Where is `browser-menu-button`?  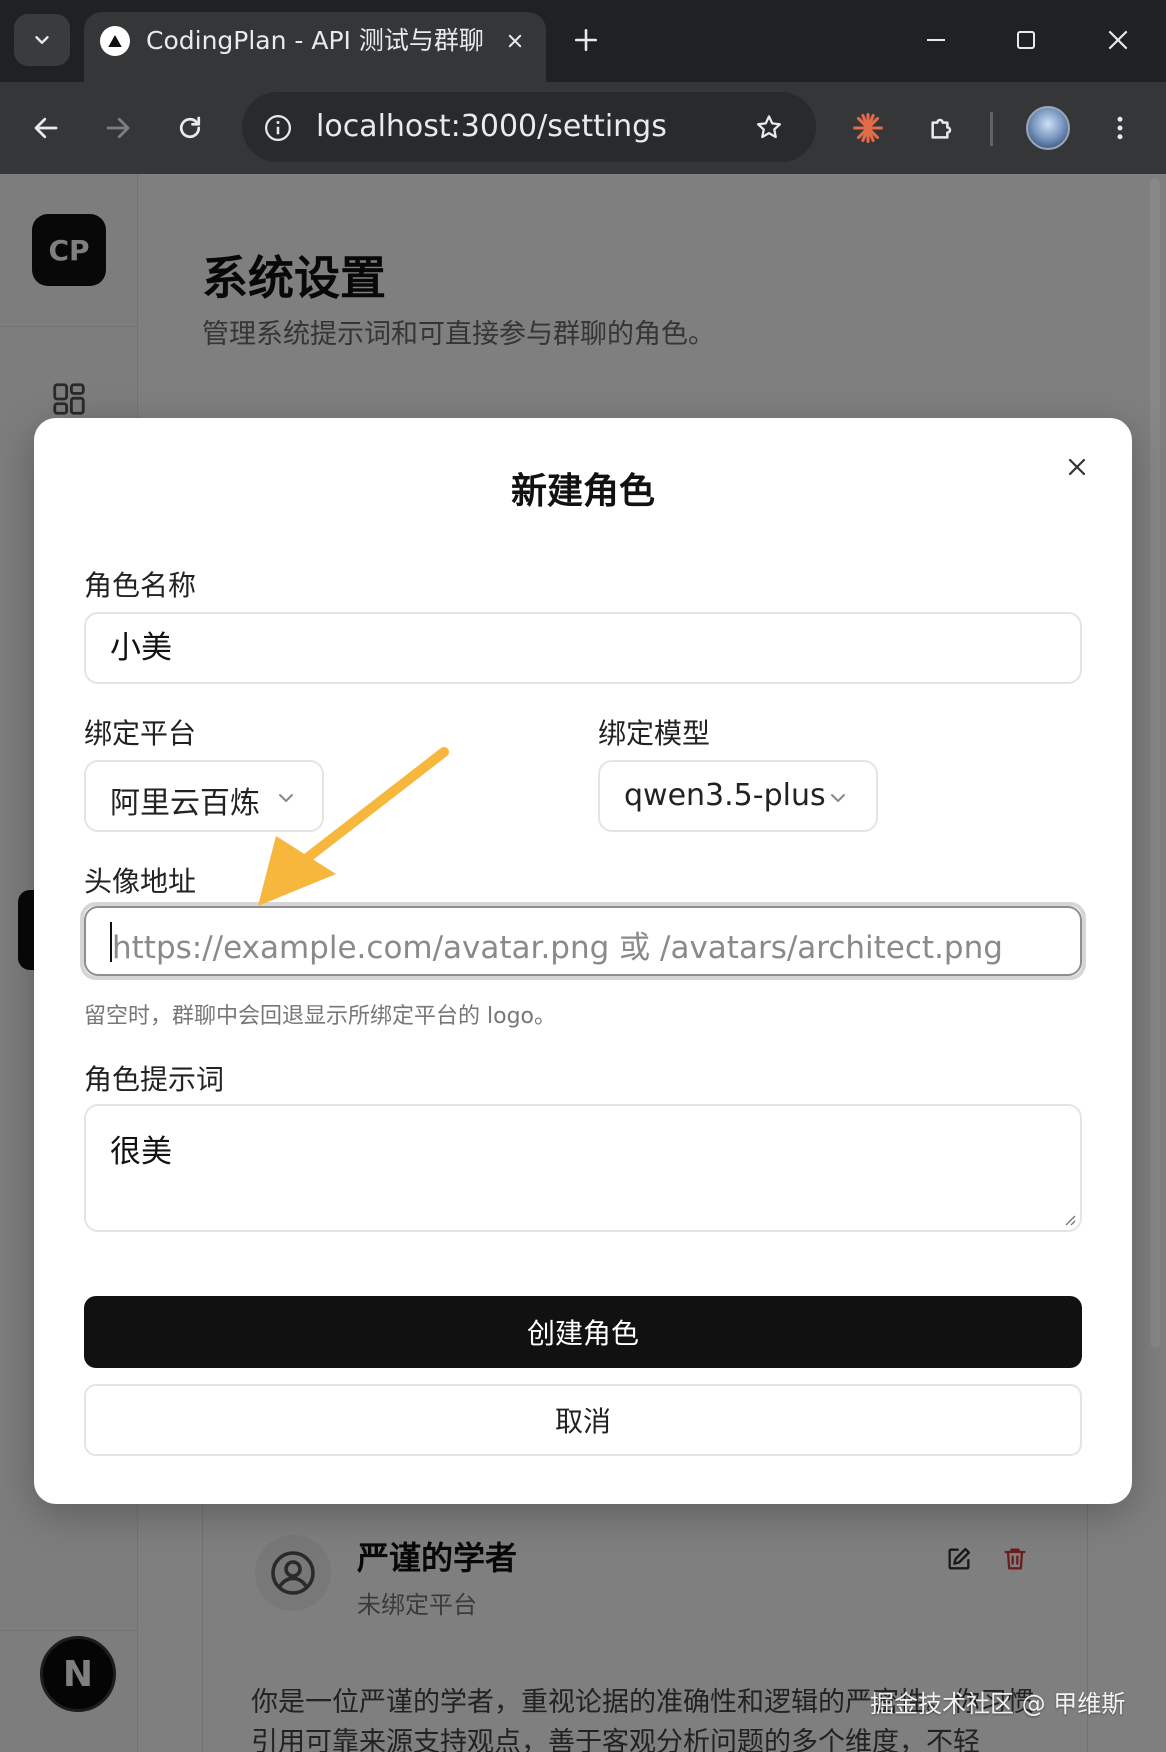 browser-menu-button is located at coordinates (1120, 128).